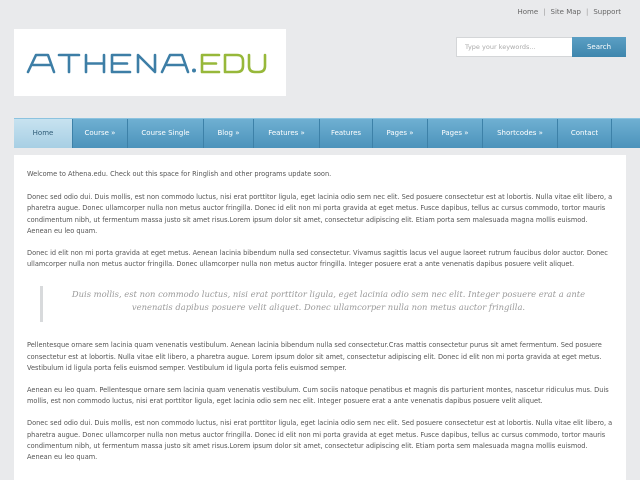 The height and width of the screenshot is (480, 640). I want to click on top-link-support: Support, so click(607, 12).